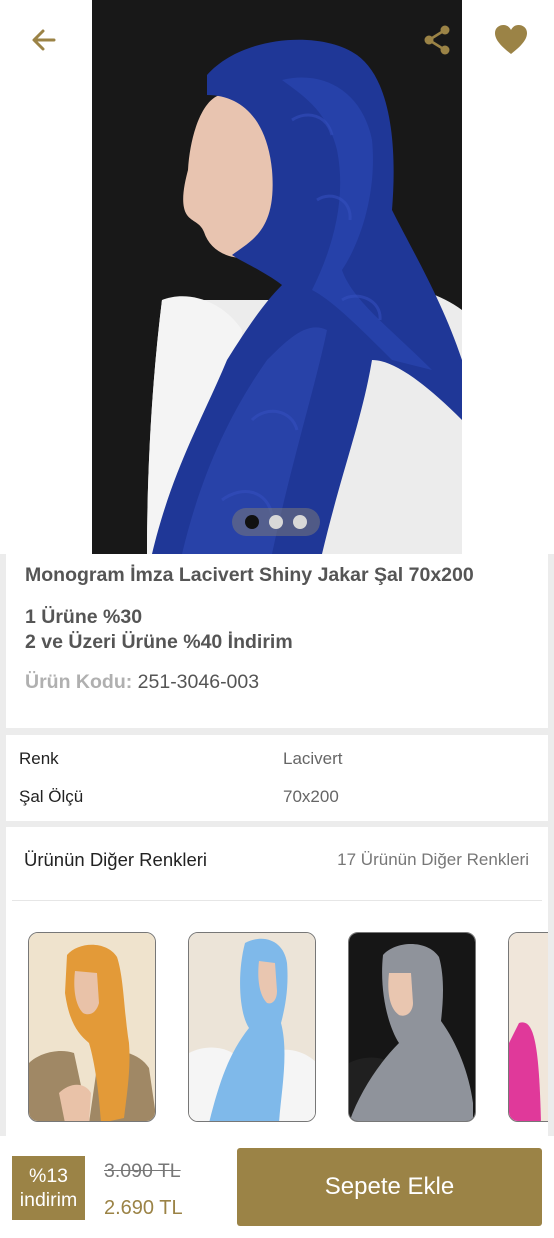  What do you see at coordinates (277, 900) in the screenshot?
I see `divider` at bounding box center [277, 900].